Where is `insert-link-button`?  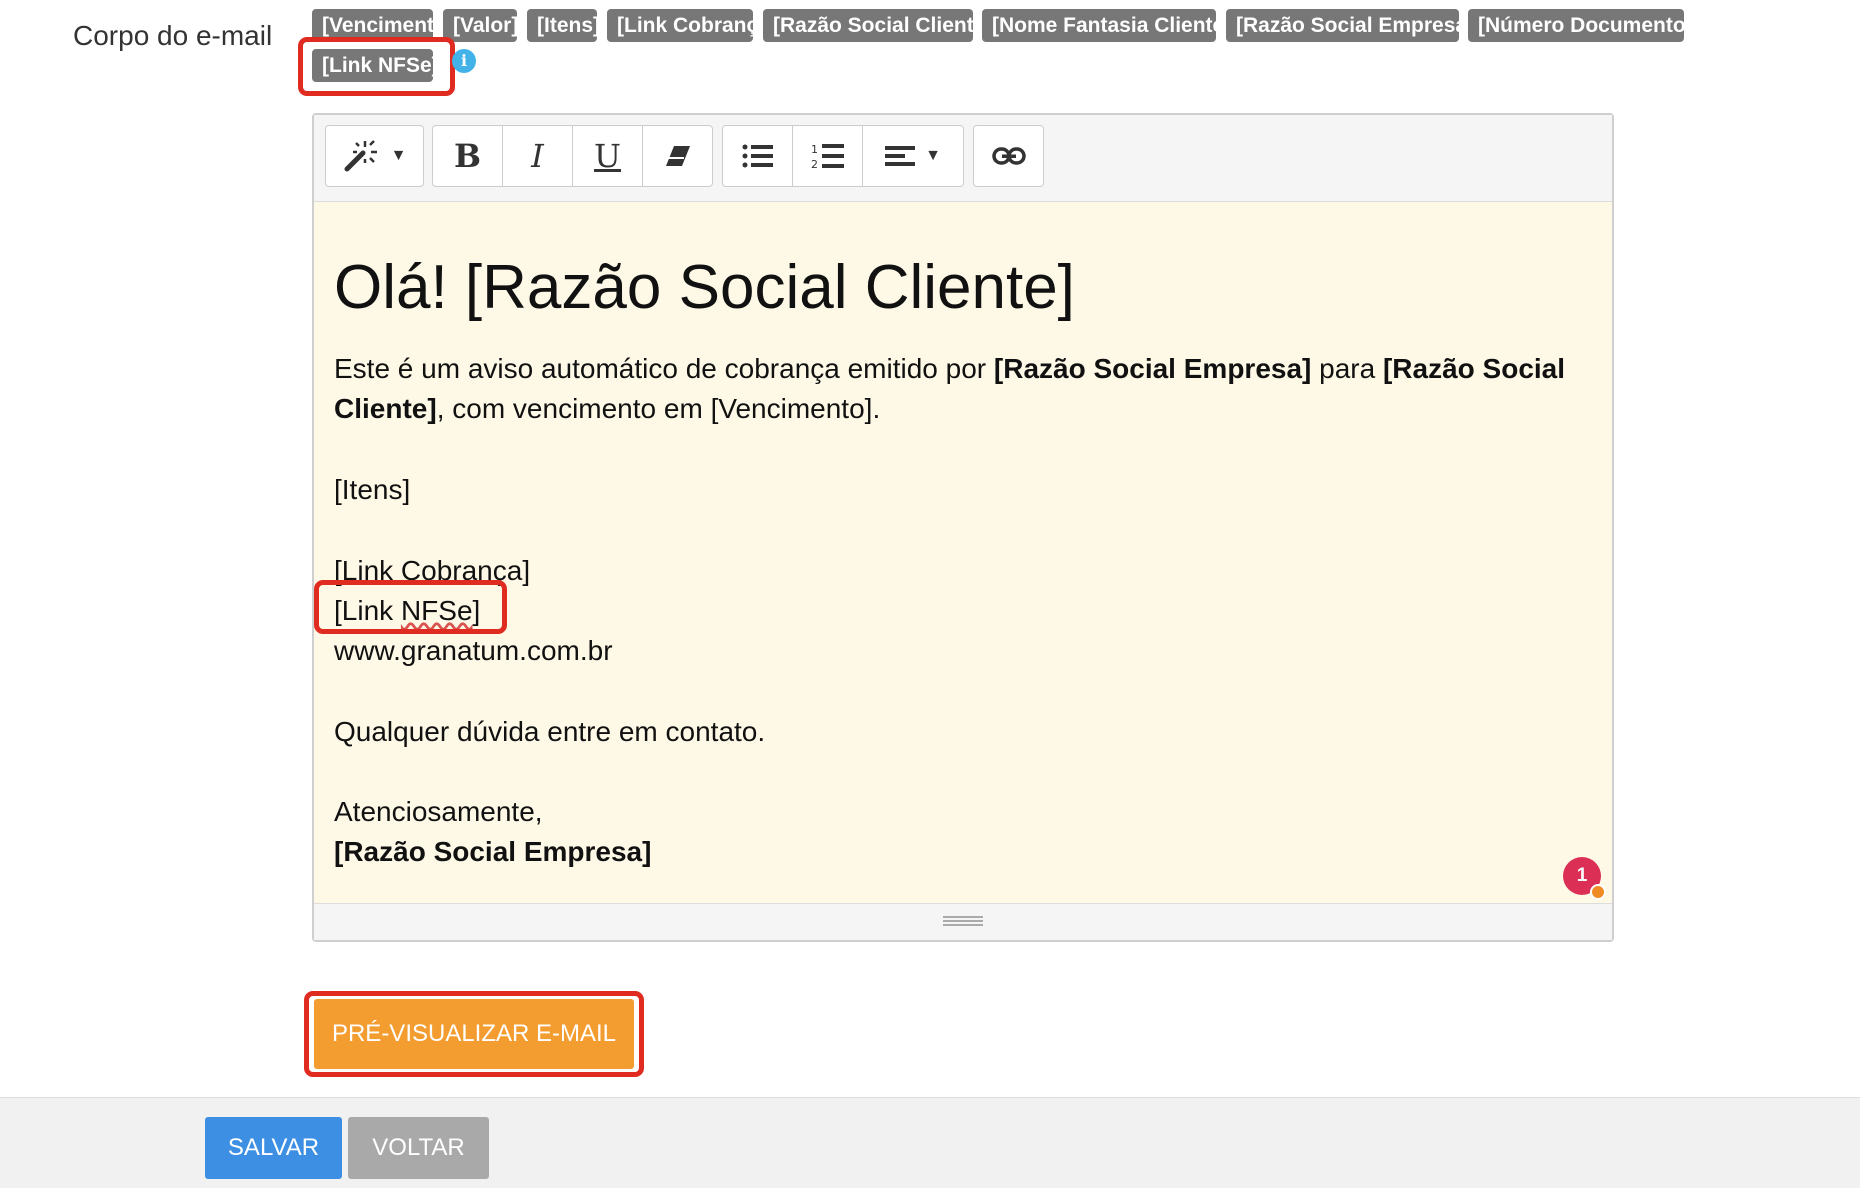
insert-link-button is located at coordinates (1008, 156).